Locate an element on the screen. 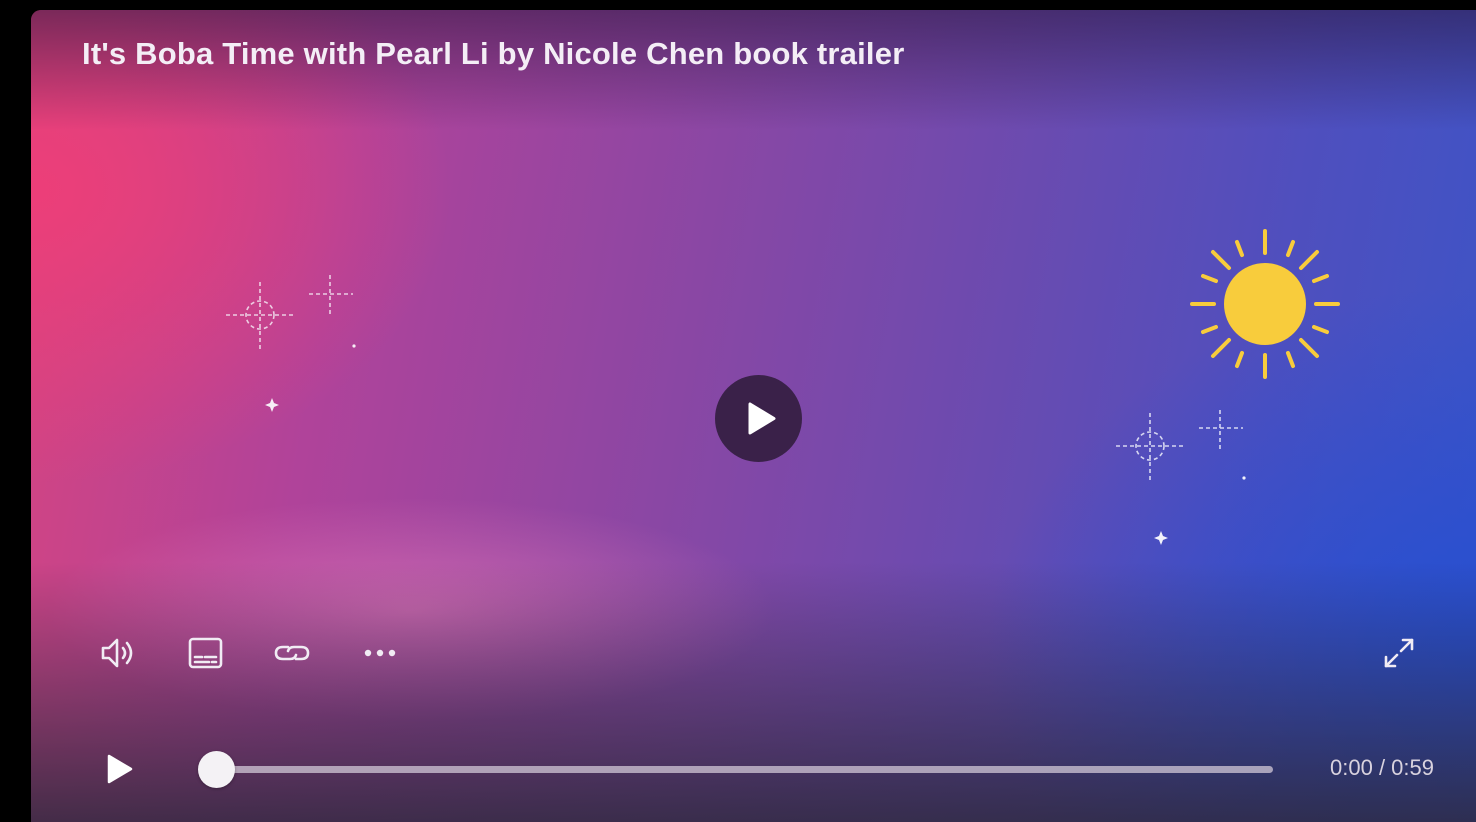 This screenshot has height=822, width=1476. sparkles-left-illustration is located at coordinates (291, 343).